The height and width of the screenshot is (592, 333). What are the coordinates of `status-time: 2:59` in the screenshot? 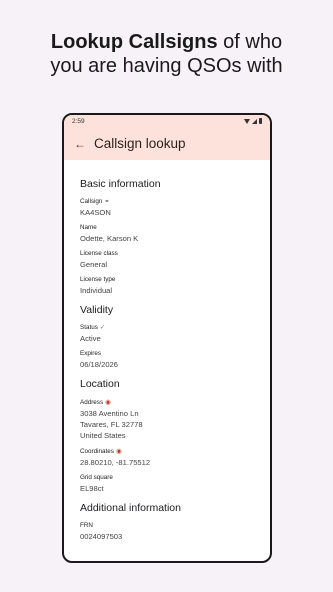 It's located at (78, 121).